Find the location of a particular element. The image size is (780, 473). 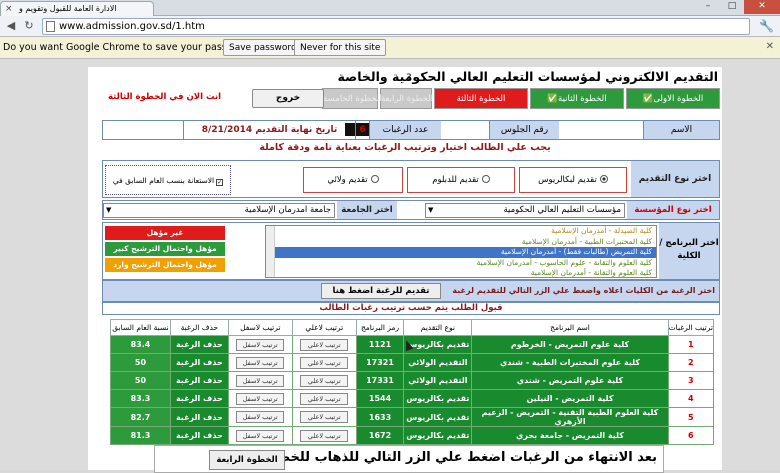

back-icon: ◀ is located at coordinates (11, 26).